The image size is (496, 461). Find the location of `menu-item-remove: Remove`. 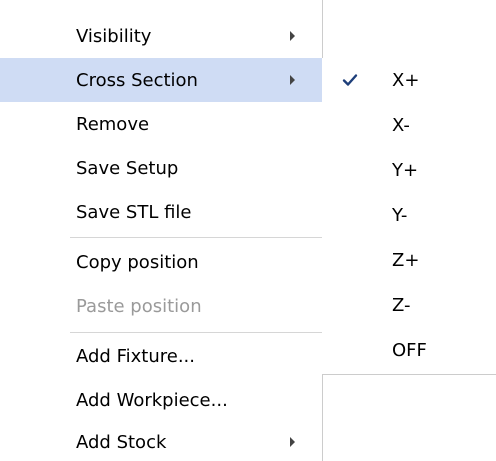

menu-item-remove: Remove is located at coordinates (161, 124).